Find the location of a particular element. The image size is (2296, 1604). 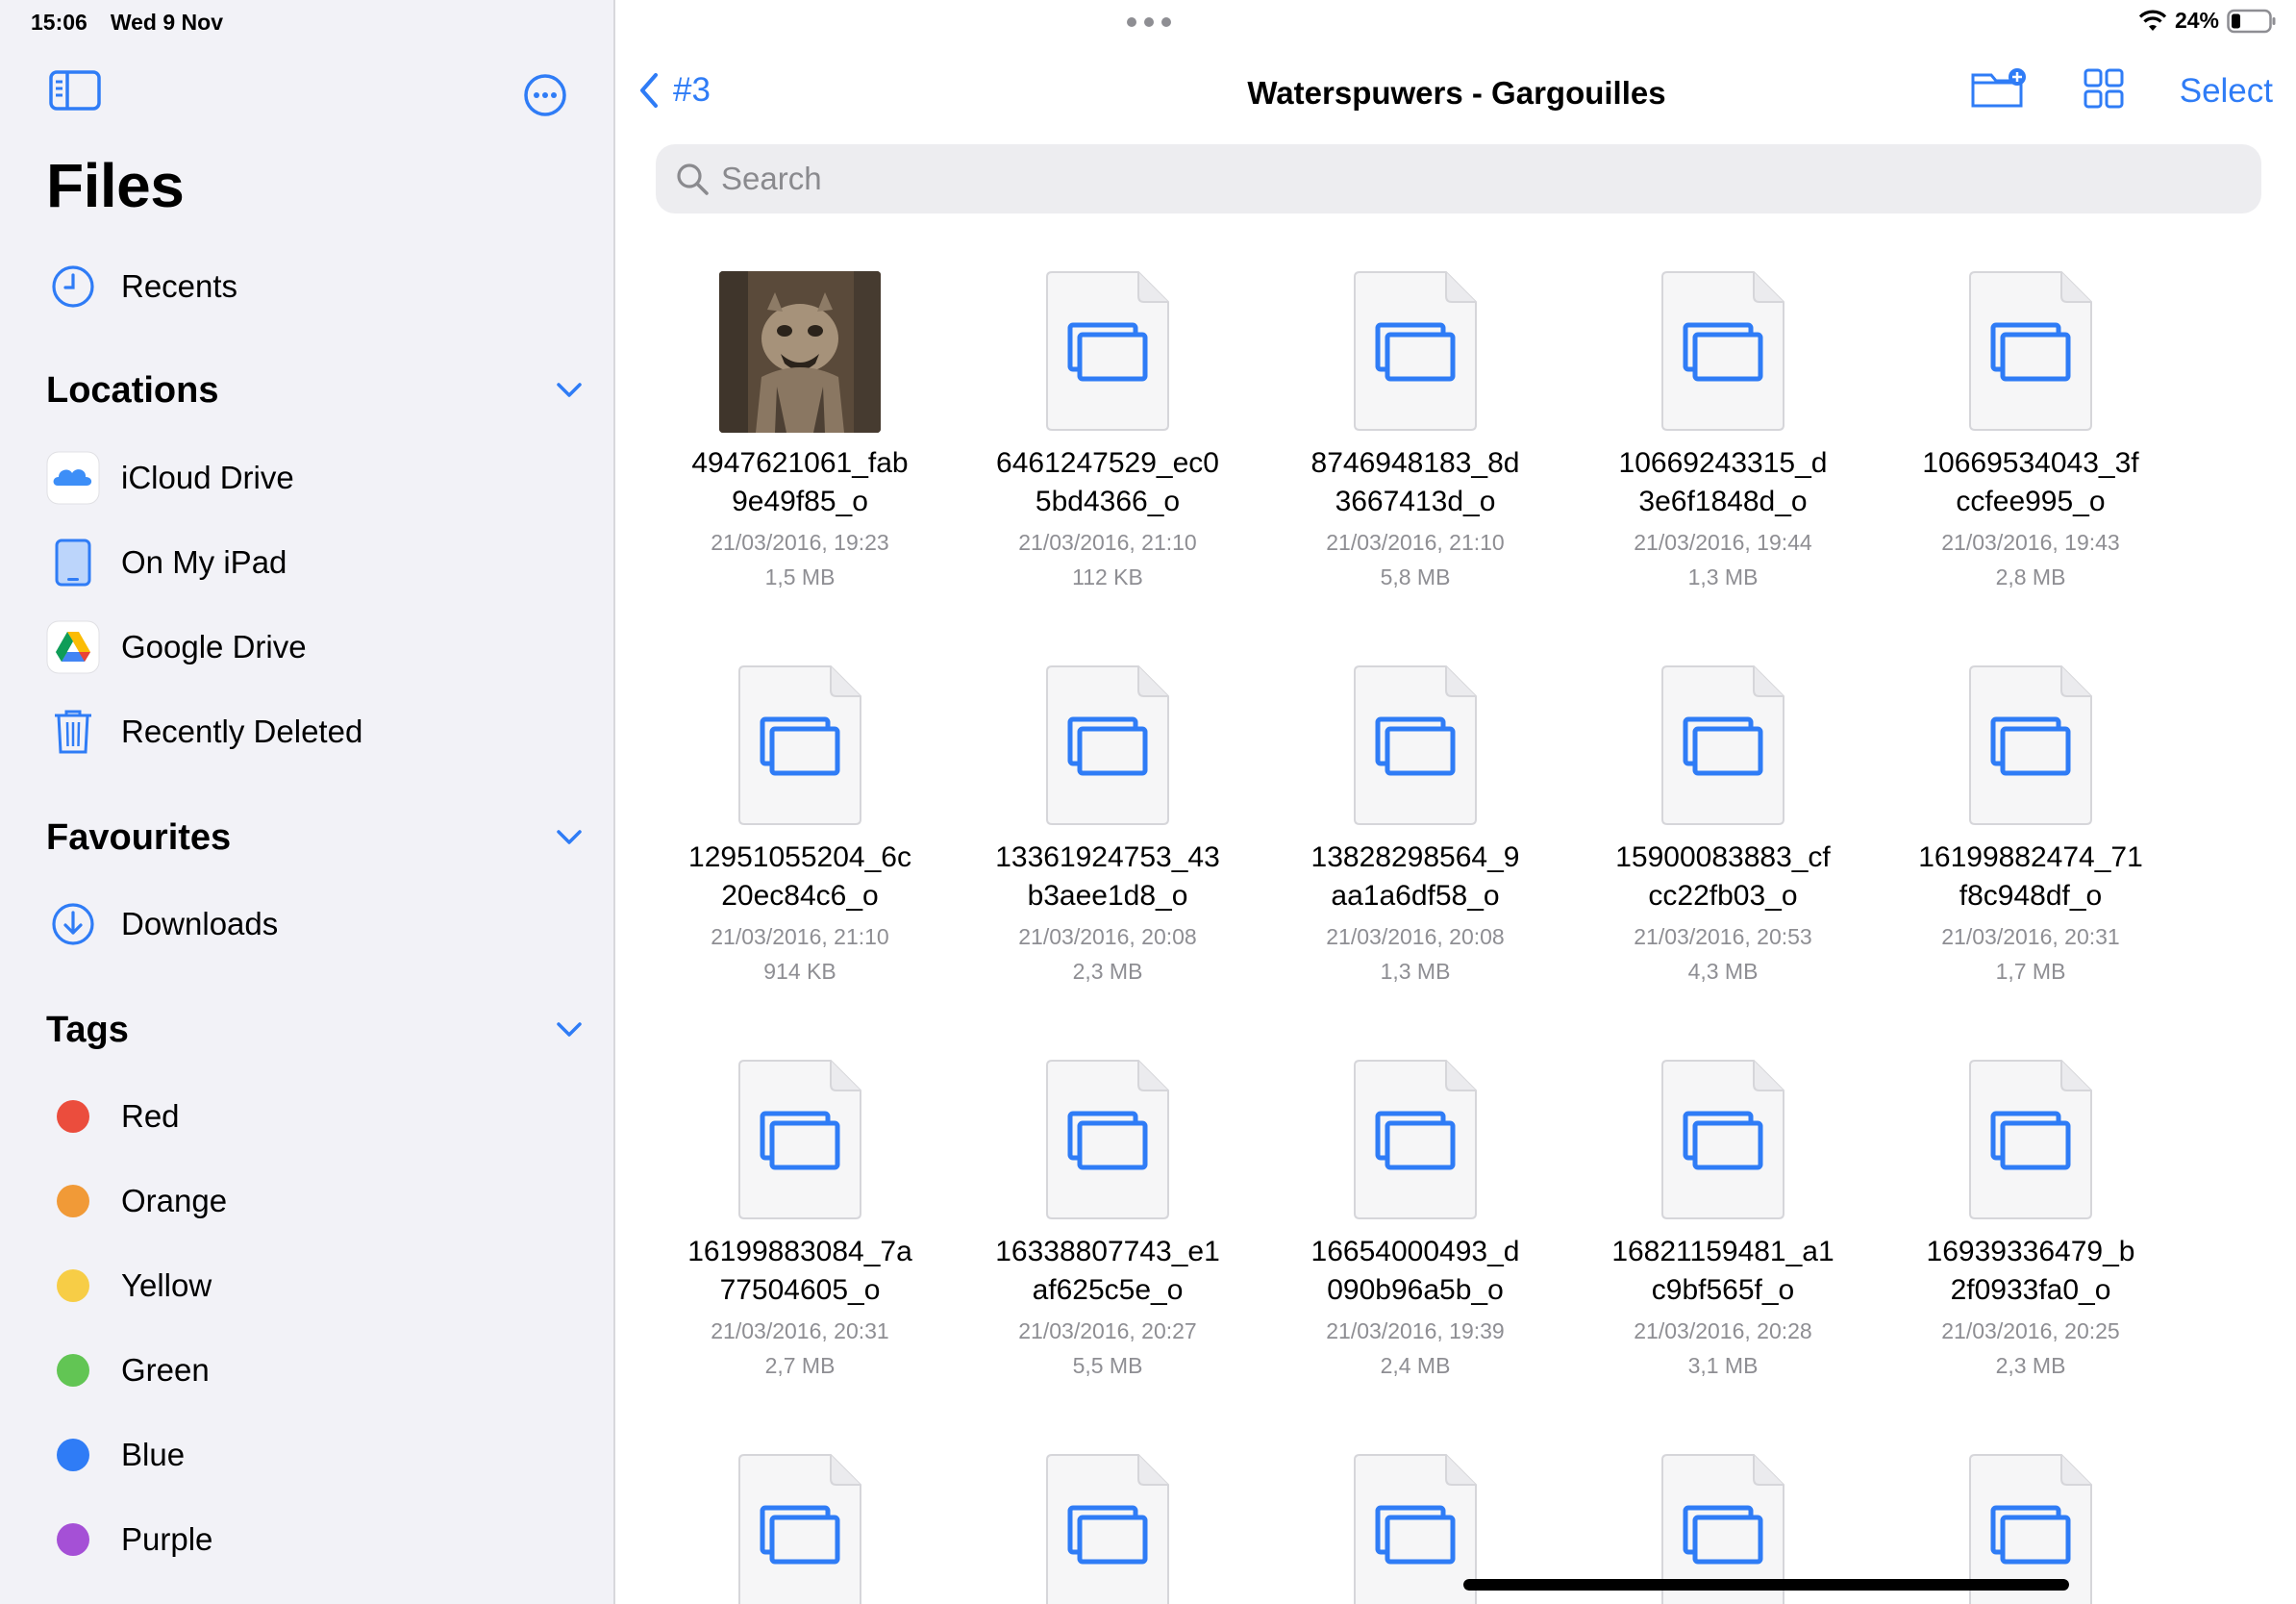

sidebar-toggle-button is located at coordinates (75, 92).